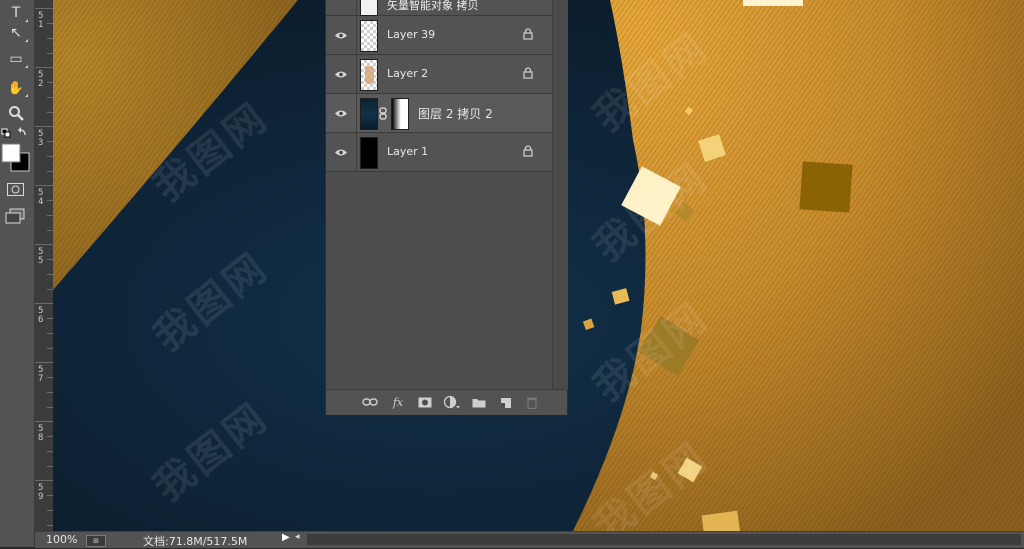 Image resolution: width=1024 pixels, height=549 pixels. I want to click on ruler-label: 9, so click(41, 497).